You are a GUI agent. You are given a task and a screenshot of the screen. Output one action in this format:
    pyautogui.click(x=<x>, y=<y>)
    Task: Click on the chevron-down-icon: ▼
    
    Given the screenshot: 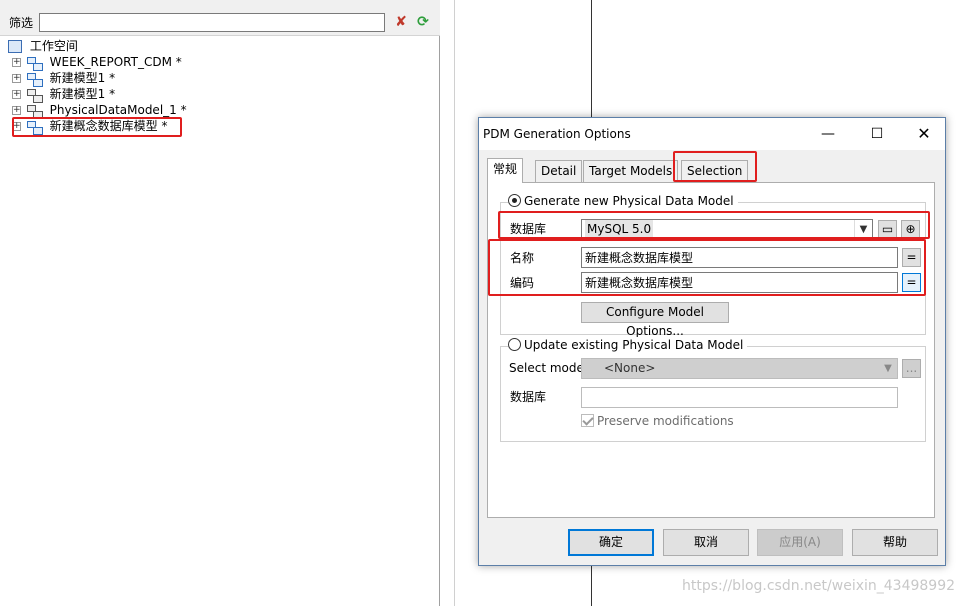 What is the action you would take?
    pyautogui.click(x=888, y=368)
    